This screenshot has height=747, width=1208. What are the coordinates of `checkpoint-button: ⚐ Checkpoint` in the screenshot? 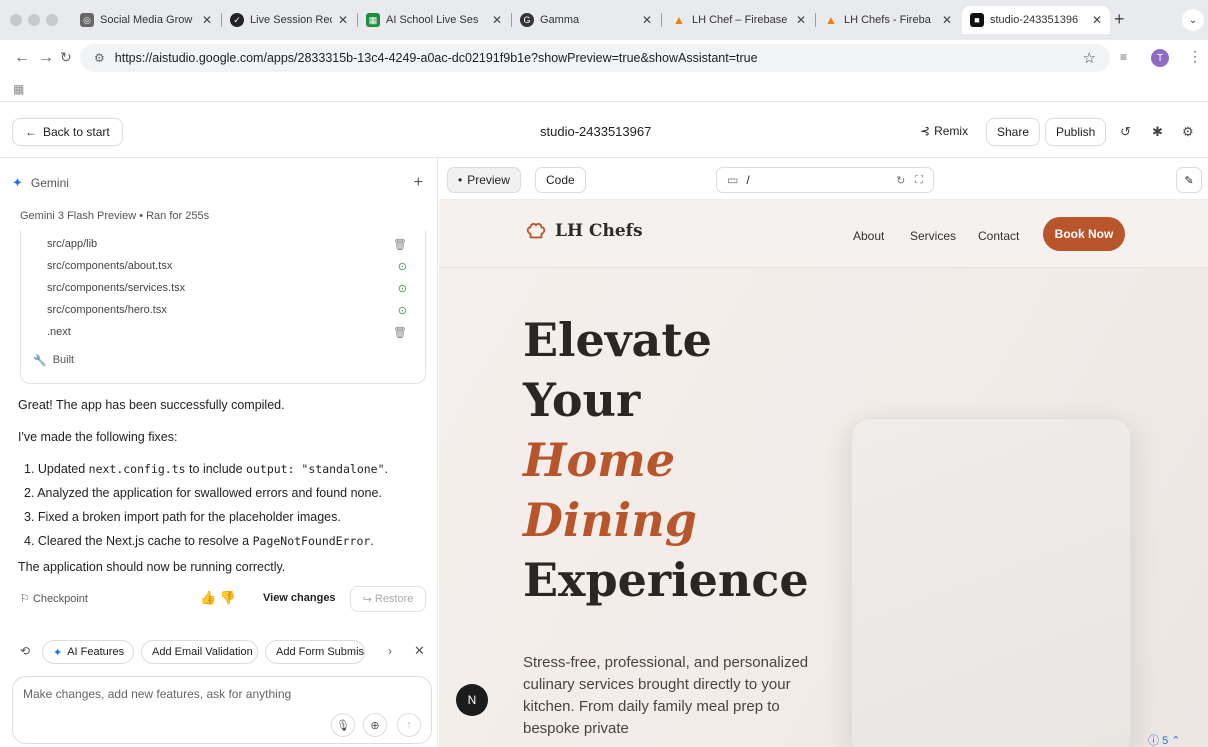 It's located at (54, 598).